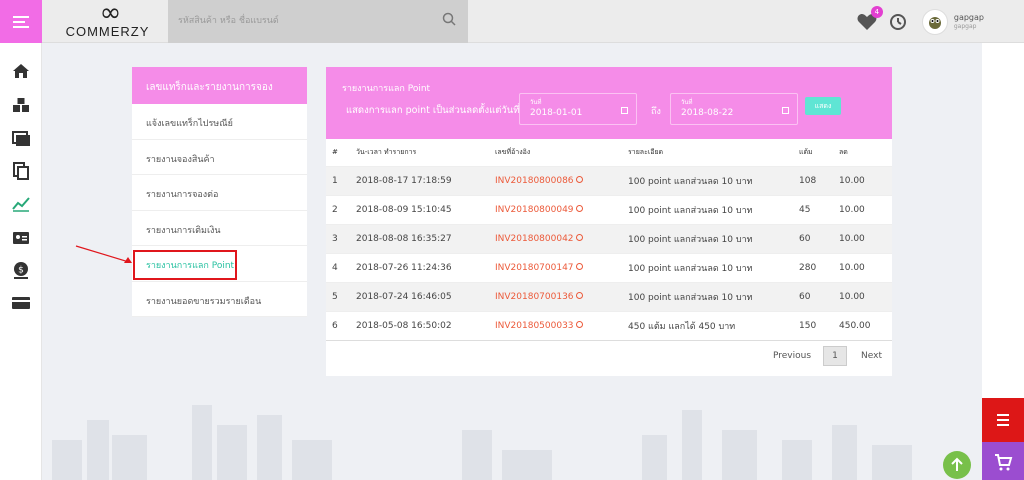 This screenshot has height=480, width=1024. Describe the element at coordinates (792, 356) in the screenshot. I see `pagination-previous: Previous` at that location.